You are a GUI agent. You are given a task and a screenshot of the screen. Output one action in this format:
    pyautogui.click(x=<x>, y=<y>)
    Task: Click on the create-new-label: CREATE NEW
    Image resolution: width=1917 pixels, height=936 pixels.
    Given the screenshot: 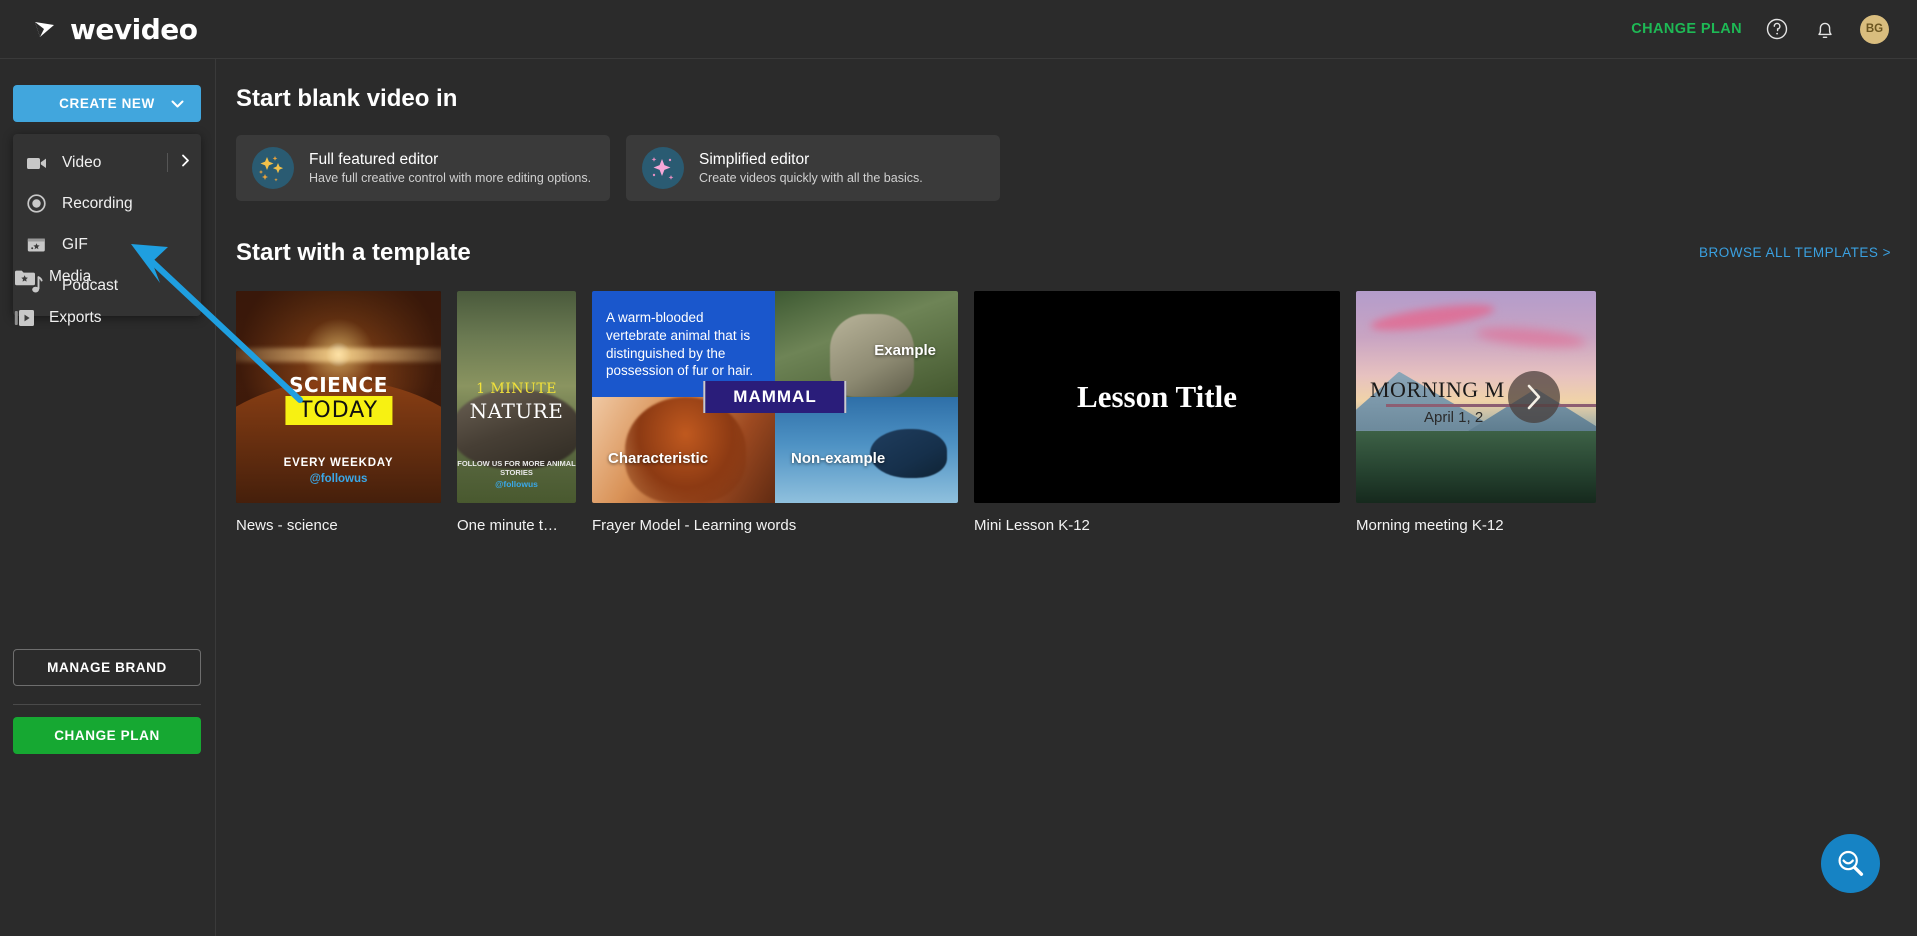 What is the action you would take?
    pyautogui.click(x=107, y=103)
    